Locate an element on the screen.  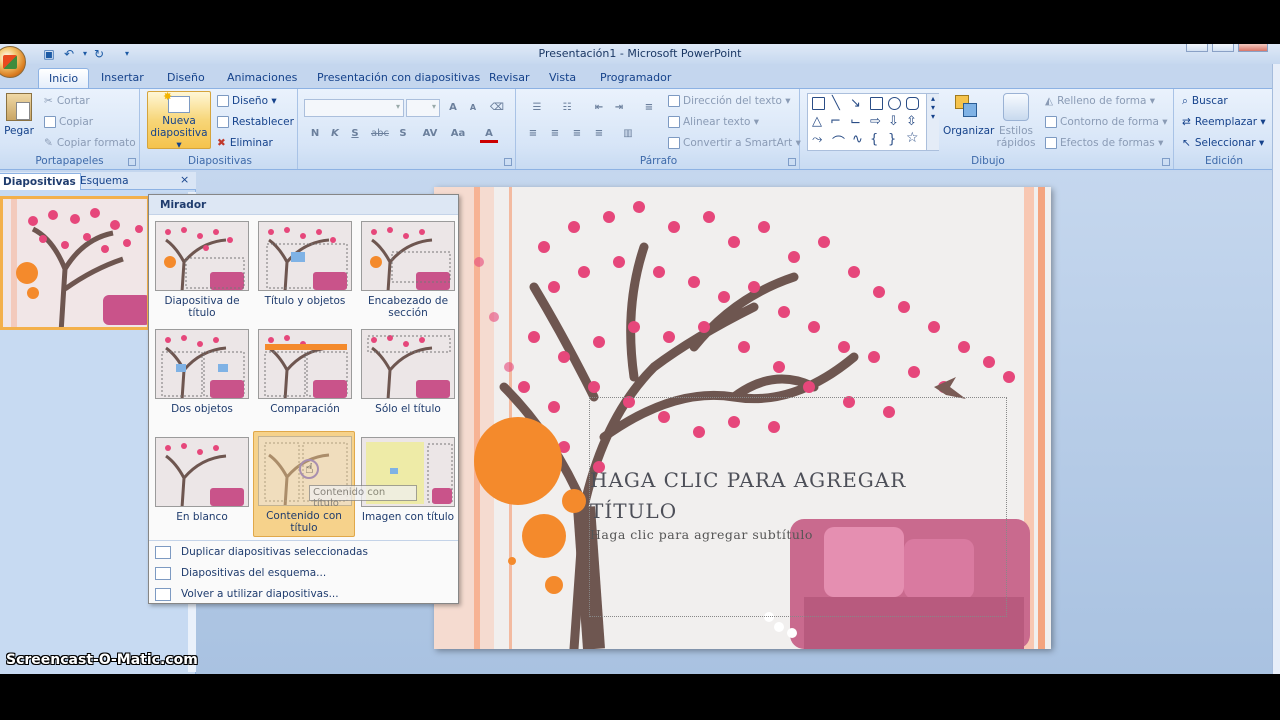
layout-title-and-content: Título y objetos is located at coordinates (305, 270).